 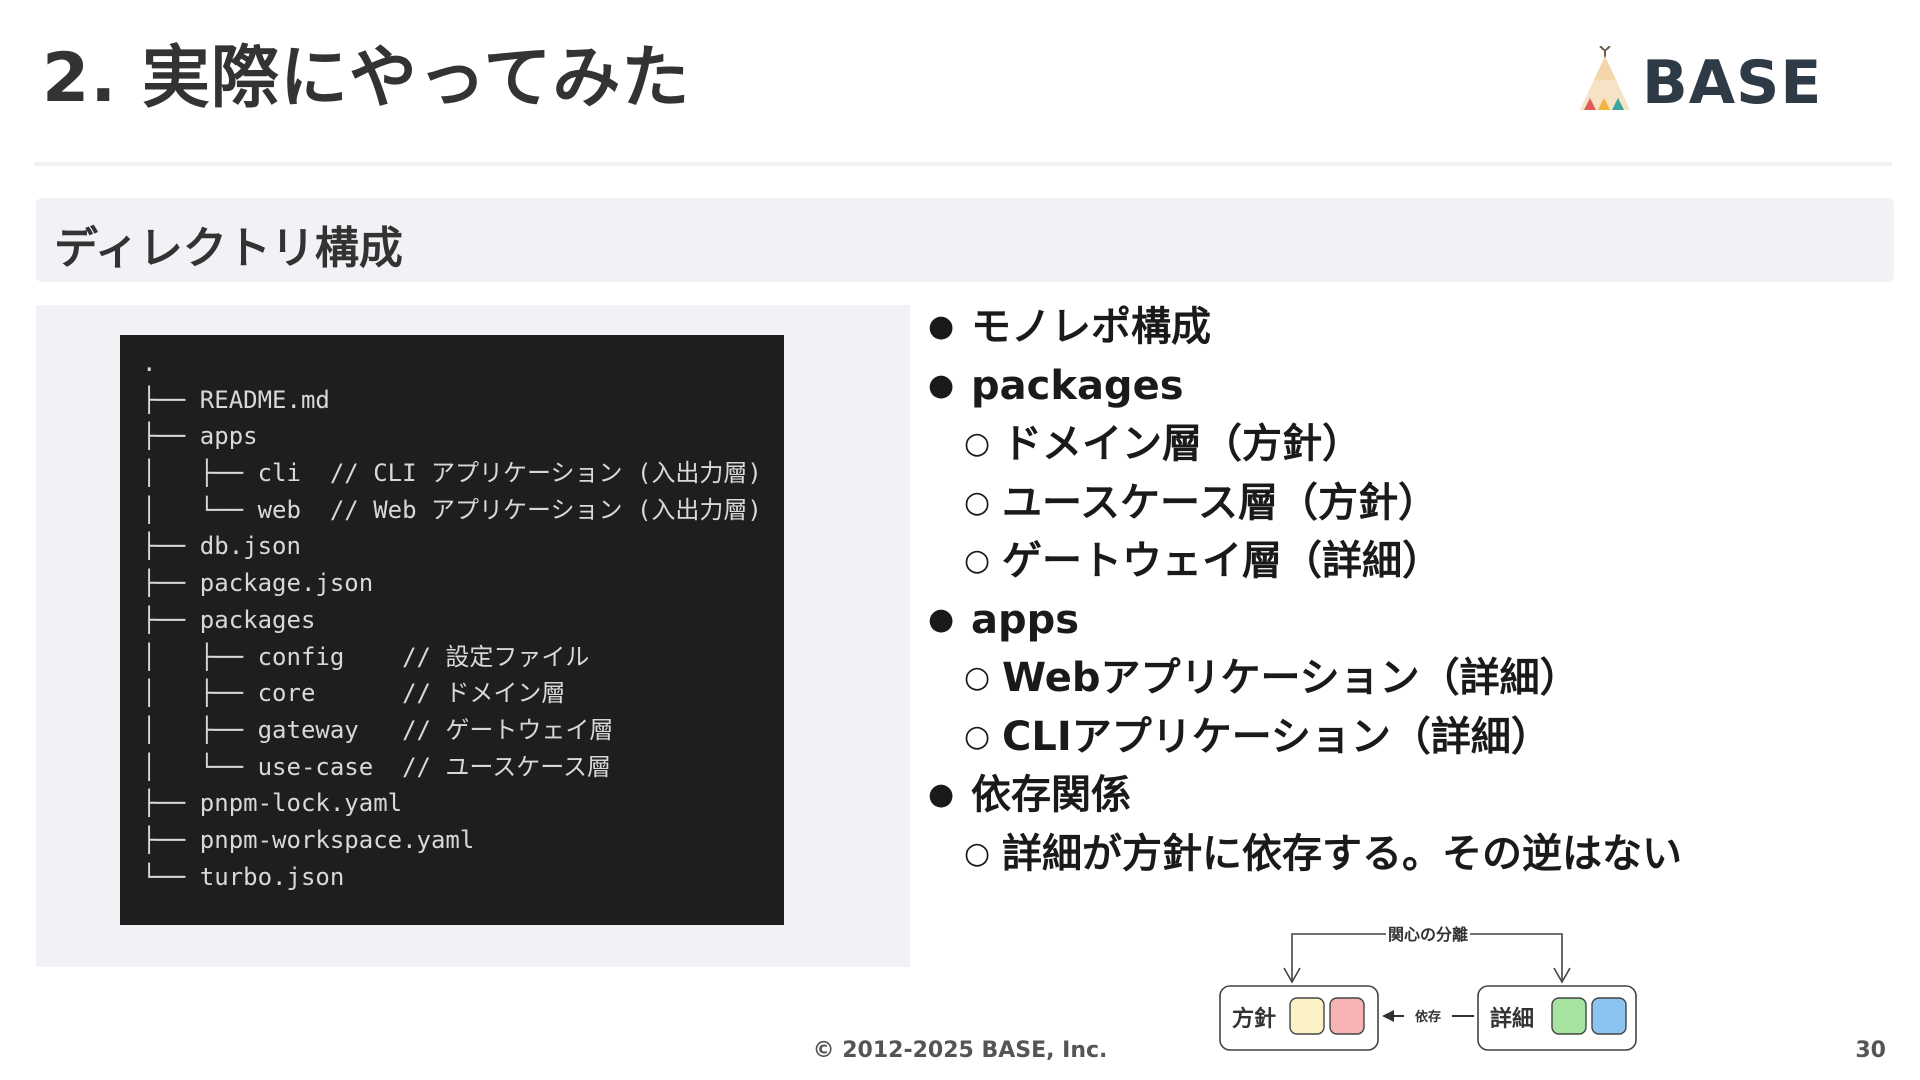 I want to click on bullet-text: ユースケース層（方針）, so click(x=1220, y=502).